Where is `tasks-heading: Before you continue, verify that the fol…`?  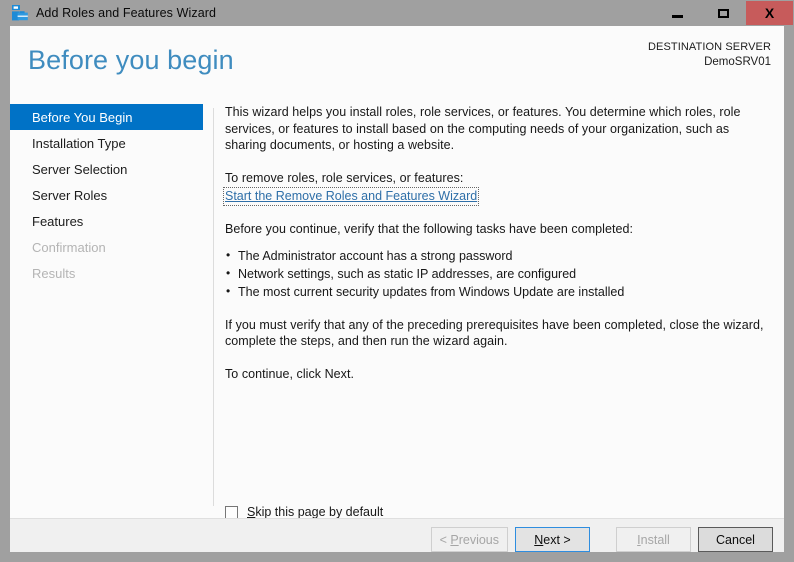
tasks-heading: Before you continue, verify that the fol… is located at coordinates (429, 229).